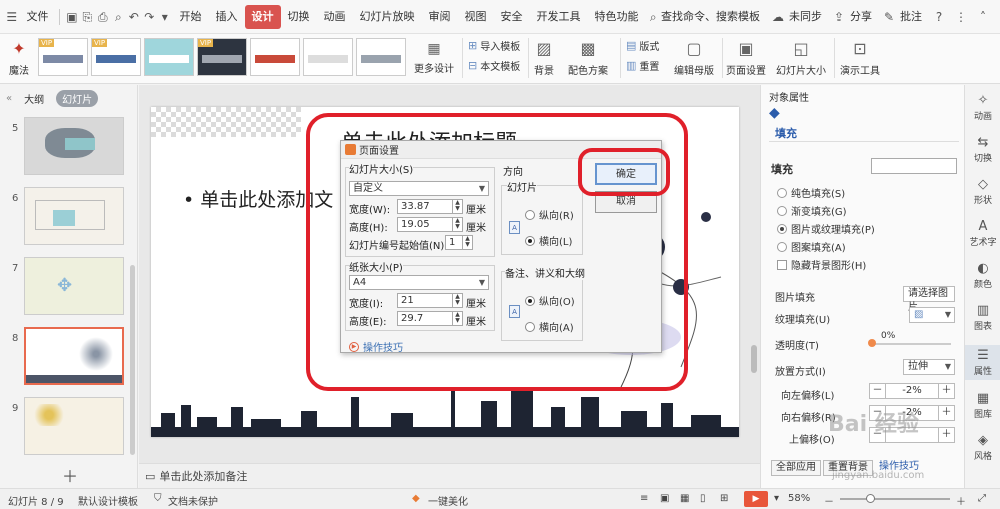 The height and width of the screenshot is (509, 1000). Describe the element at coordinates (914, 17) in the screenshot. I see `comment-button: 批注` at that location.